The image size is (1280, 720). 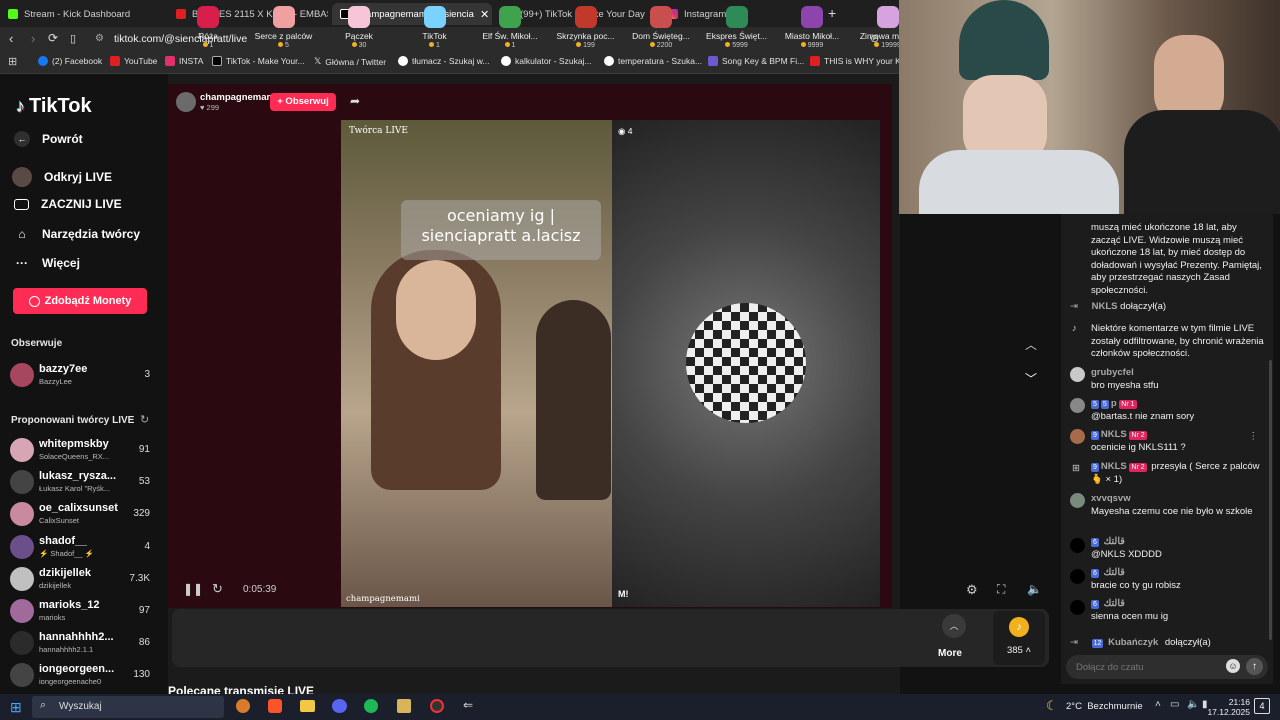 I want to click on windows-start-icon: ⊞, so click(x=16, y=707).